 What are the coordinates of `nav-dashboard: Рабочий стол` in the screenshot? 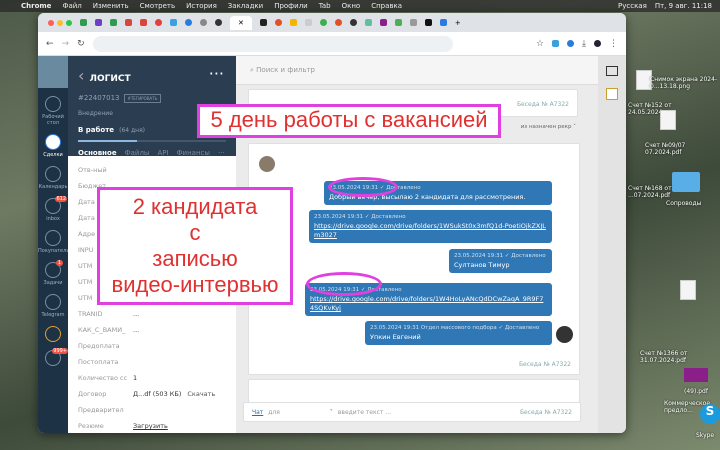 It's located at (53, 111).